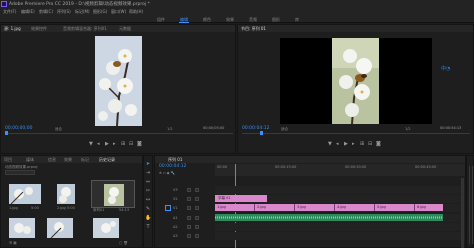 The image size is (474, 248). Describe the element at coordinates (370, 144) in the screenshot. I see `extract-icon: ⊟` at that location.